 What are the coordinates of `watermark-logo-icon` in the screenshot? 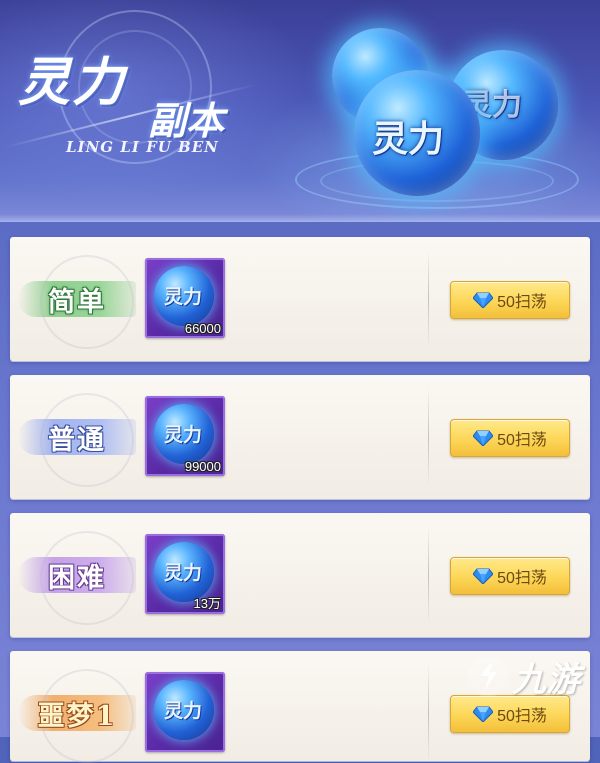 It's located at (488, 676).